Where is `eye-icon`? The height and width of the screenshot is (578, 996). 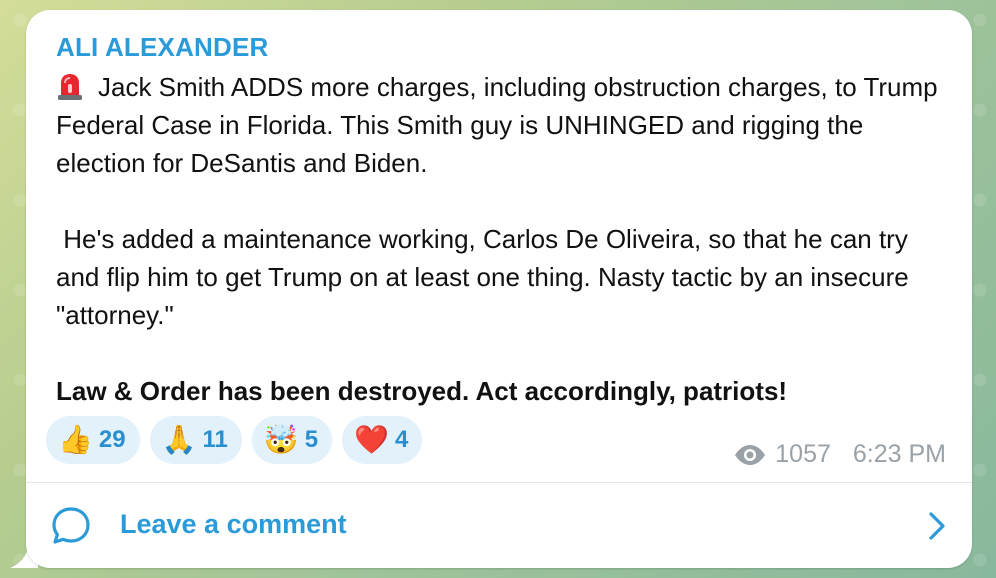 eye-icon is located at coordinates (750, 454).